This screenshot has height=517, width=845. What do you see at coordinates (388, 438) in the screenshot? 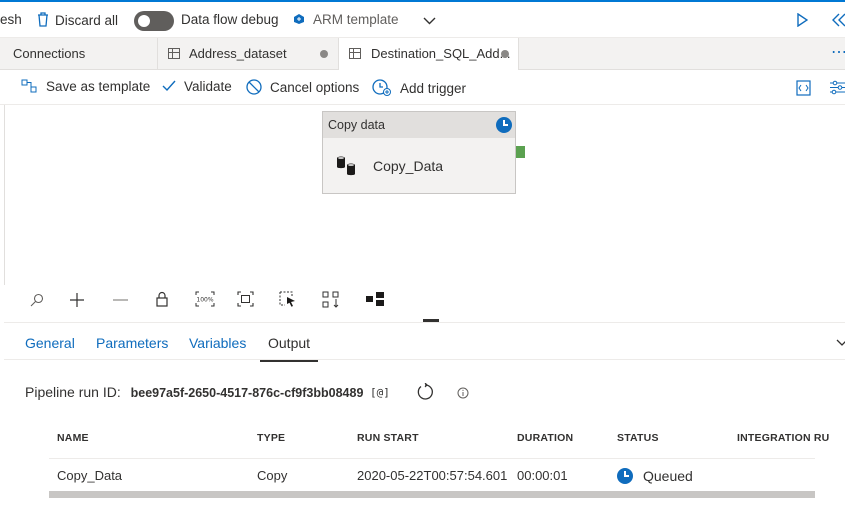
I see `column-header-run-start: RUN START` at bounding box center [388, 438].